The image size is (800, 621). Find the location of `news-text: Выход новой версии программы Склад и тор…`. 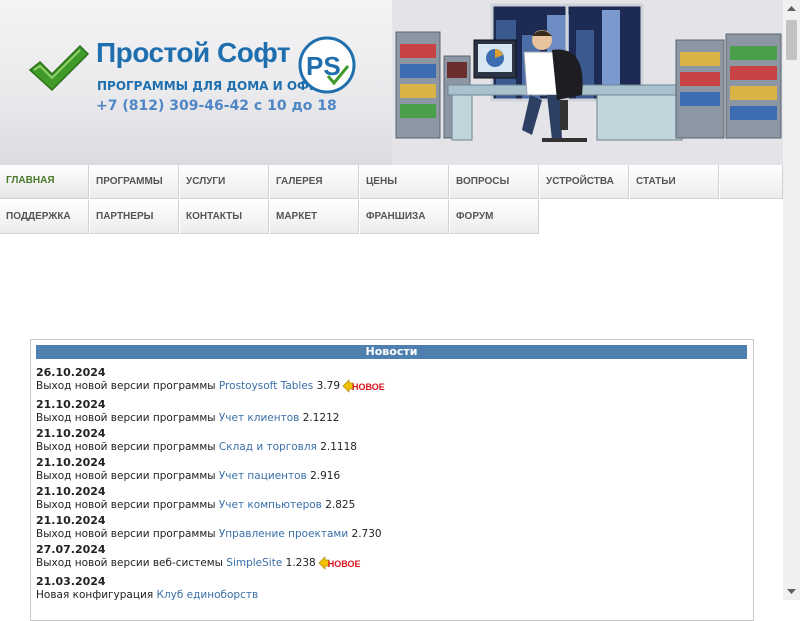

news-text: Выход новой версии программы Склад и тор… is located at coordinates (386, 447).